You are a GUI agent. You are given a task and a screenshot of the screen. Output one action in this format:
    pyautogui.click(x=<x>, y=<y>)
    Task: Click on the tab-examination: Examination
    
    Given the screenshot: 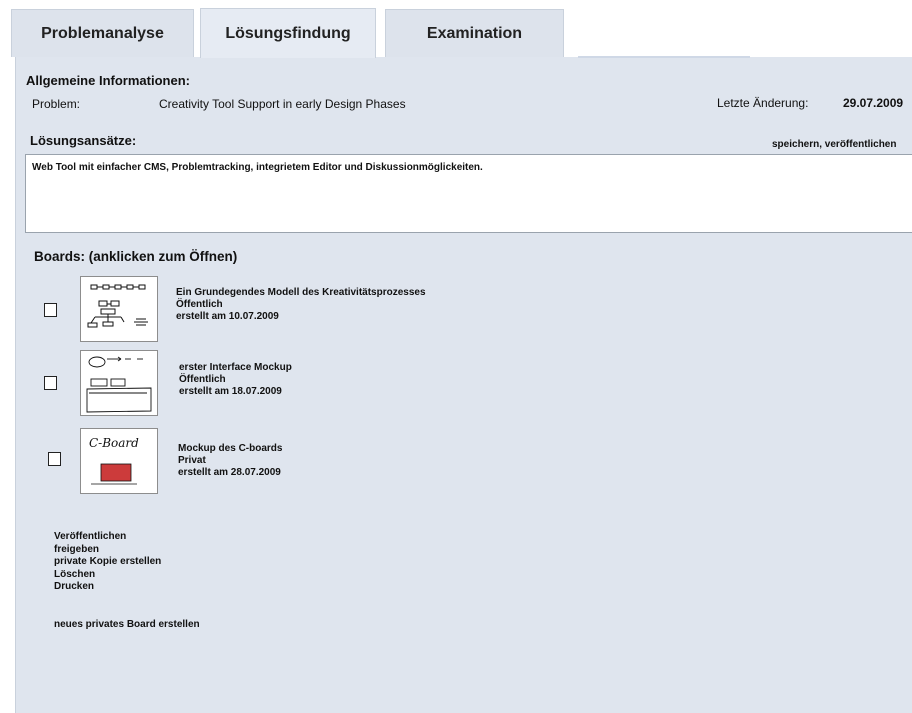 What is the action you would take?
    pyautogui.click(x=474, y=33)
    